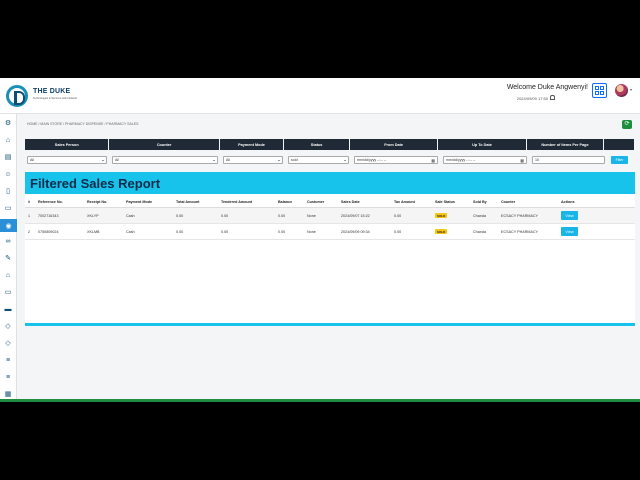 This screenshot has height=480, width=640. Describe the element at coordinates (93, 231) in the screenshot. I see `receipt-no: XKLMB` at that location.